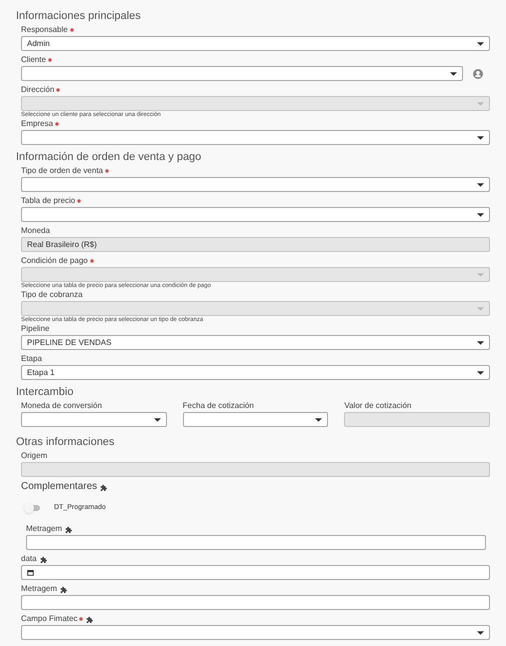 The height and width of the screenshot is (646, 506). I want to click on field-label: Tabla de precio, so click(48, 201).